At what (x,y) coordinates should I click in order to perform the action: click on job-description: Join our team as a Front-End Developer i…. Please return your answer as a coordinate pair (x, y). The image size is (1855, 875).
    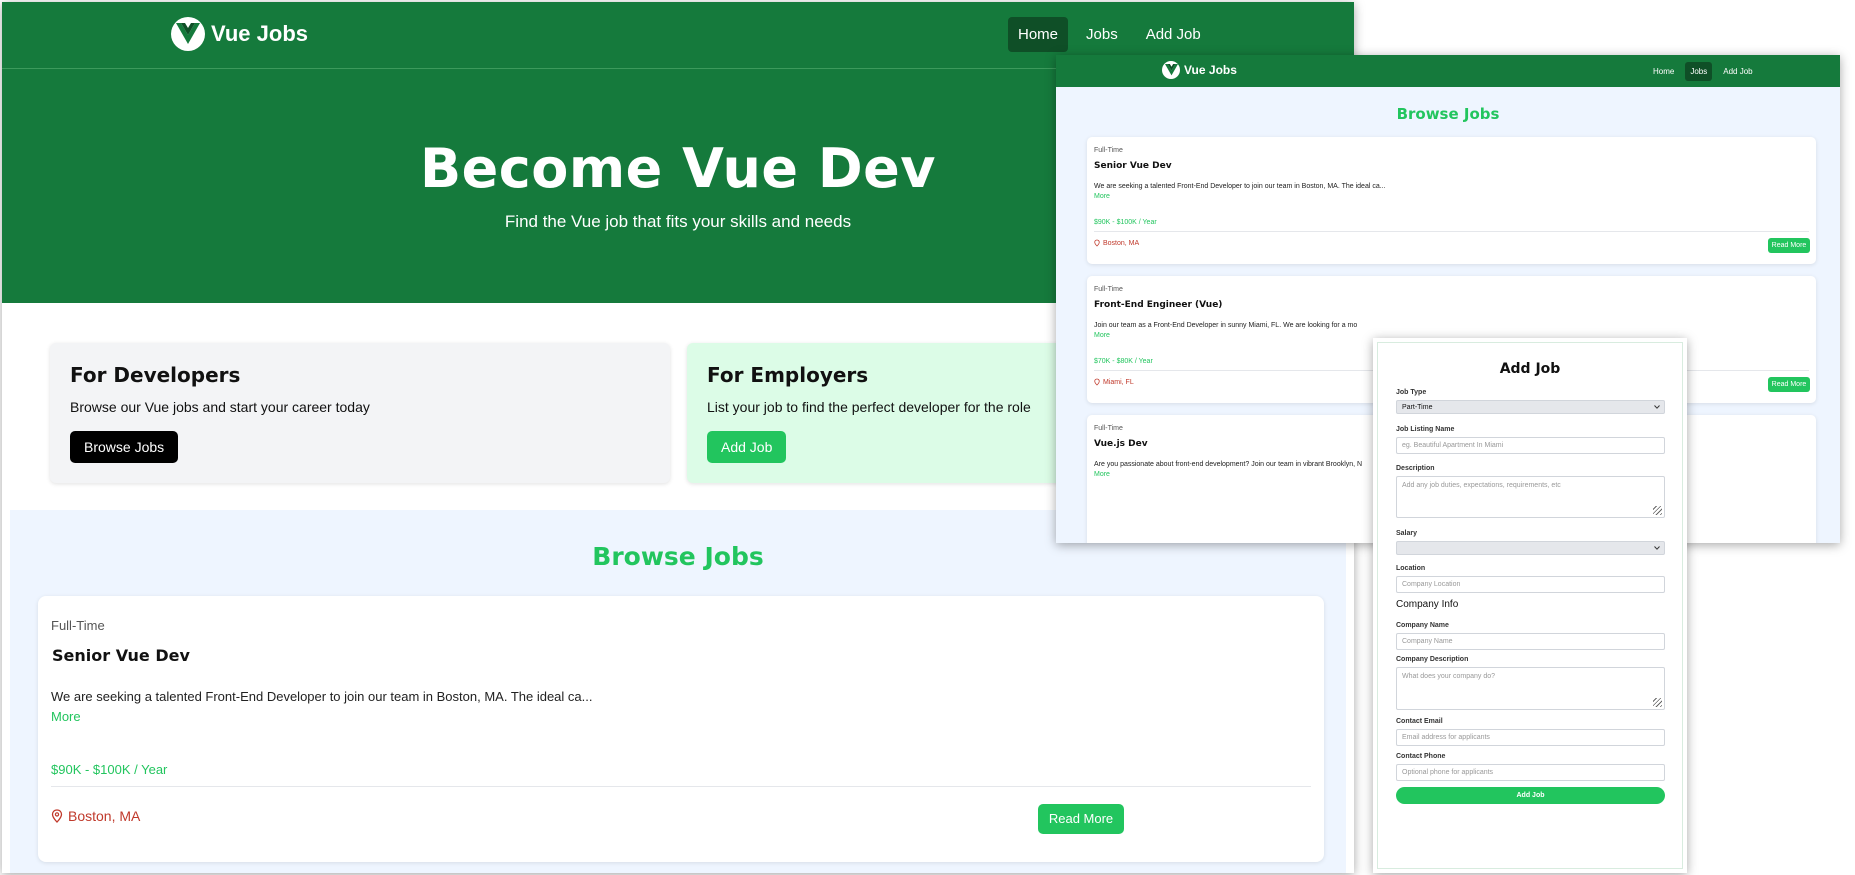
    Looking at the image, I should click on (1226, 325).